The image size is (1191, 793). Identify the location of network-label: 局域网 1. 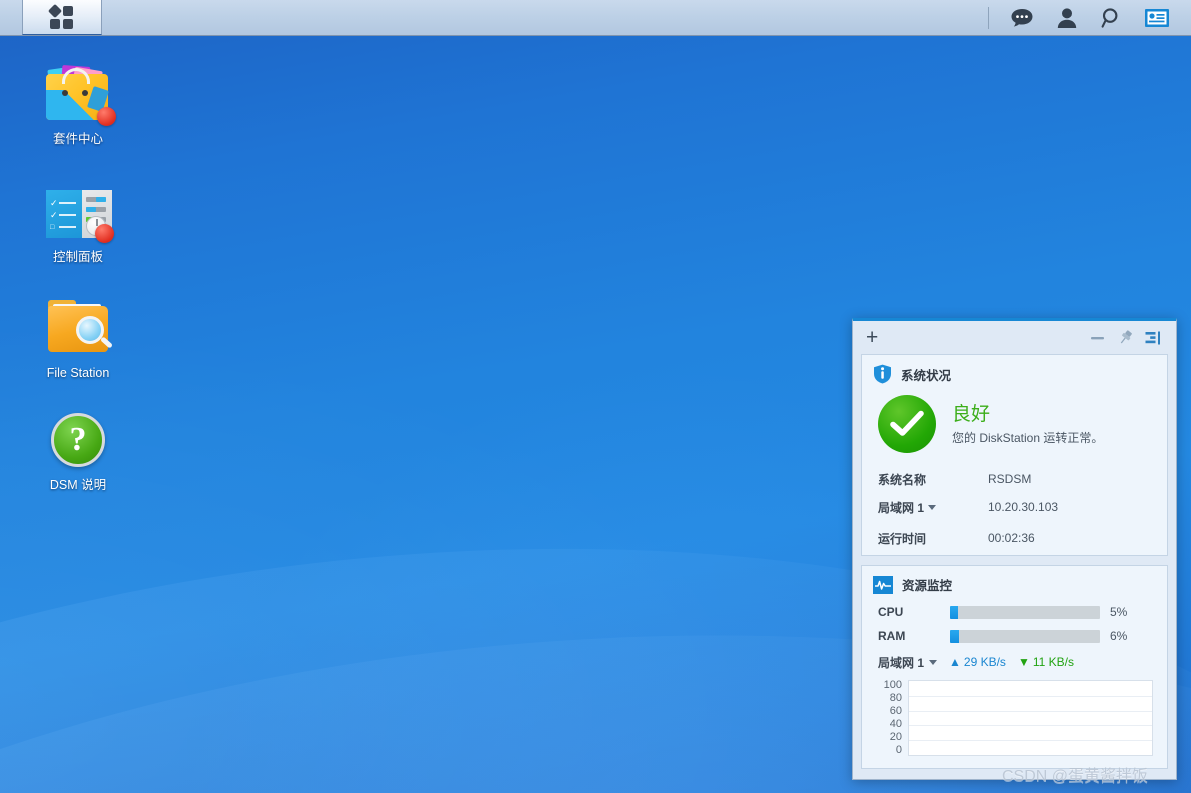
(901, 662).